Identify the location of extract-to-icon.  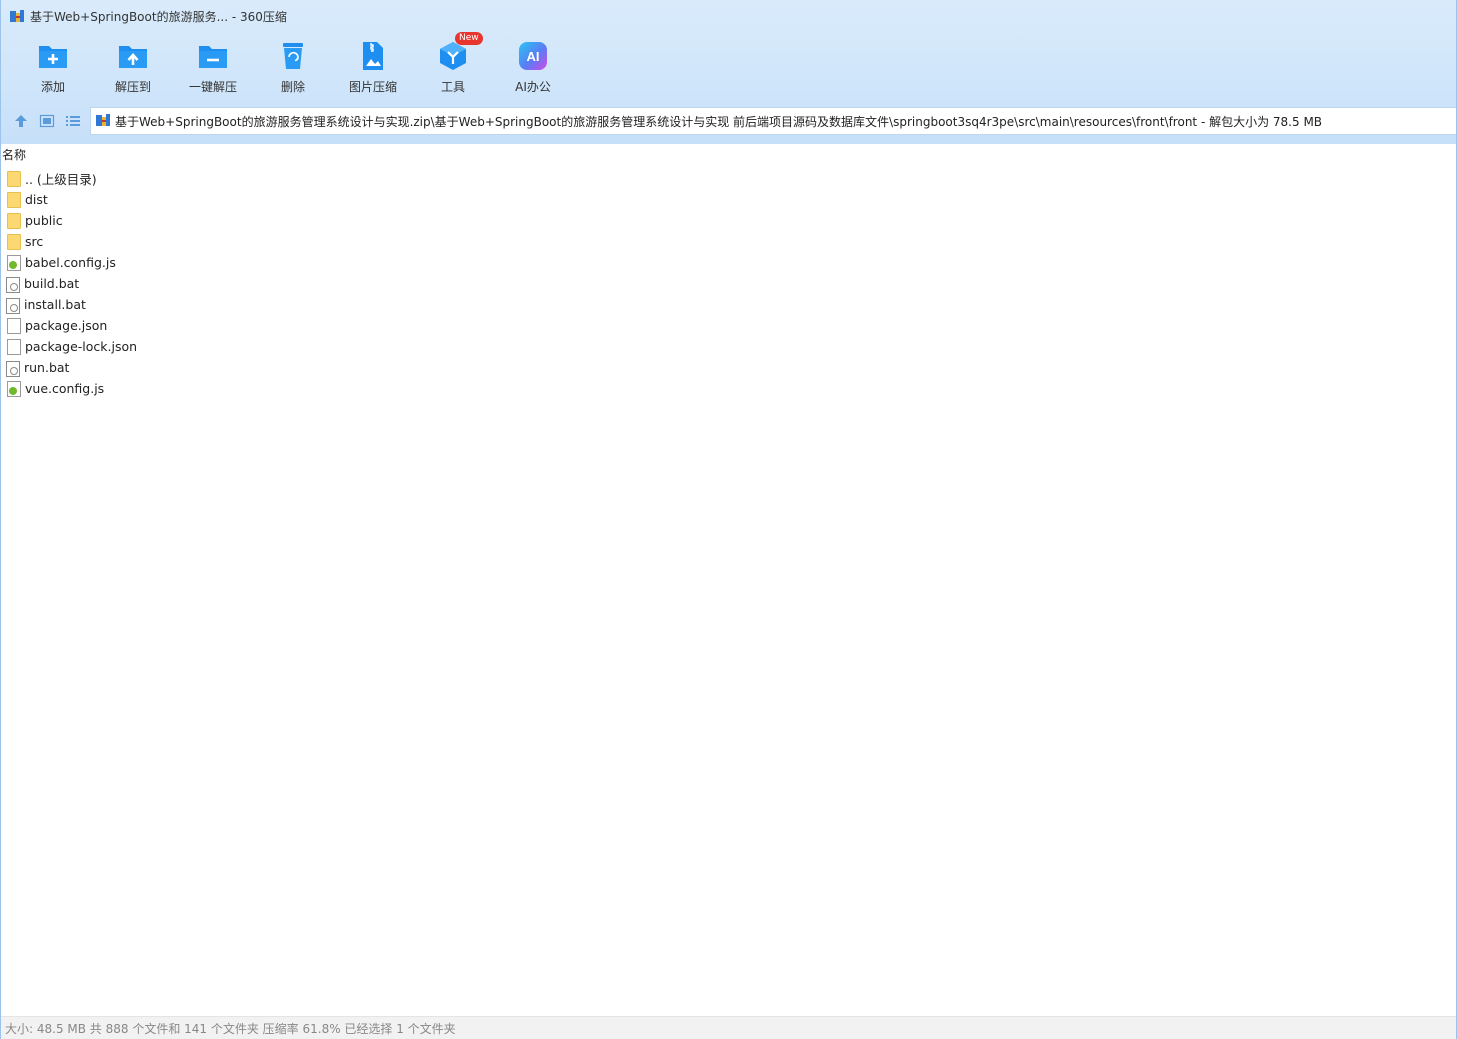
(133, 56).